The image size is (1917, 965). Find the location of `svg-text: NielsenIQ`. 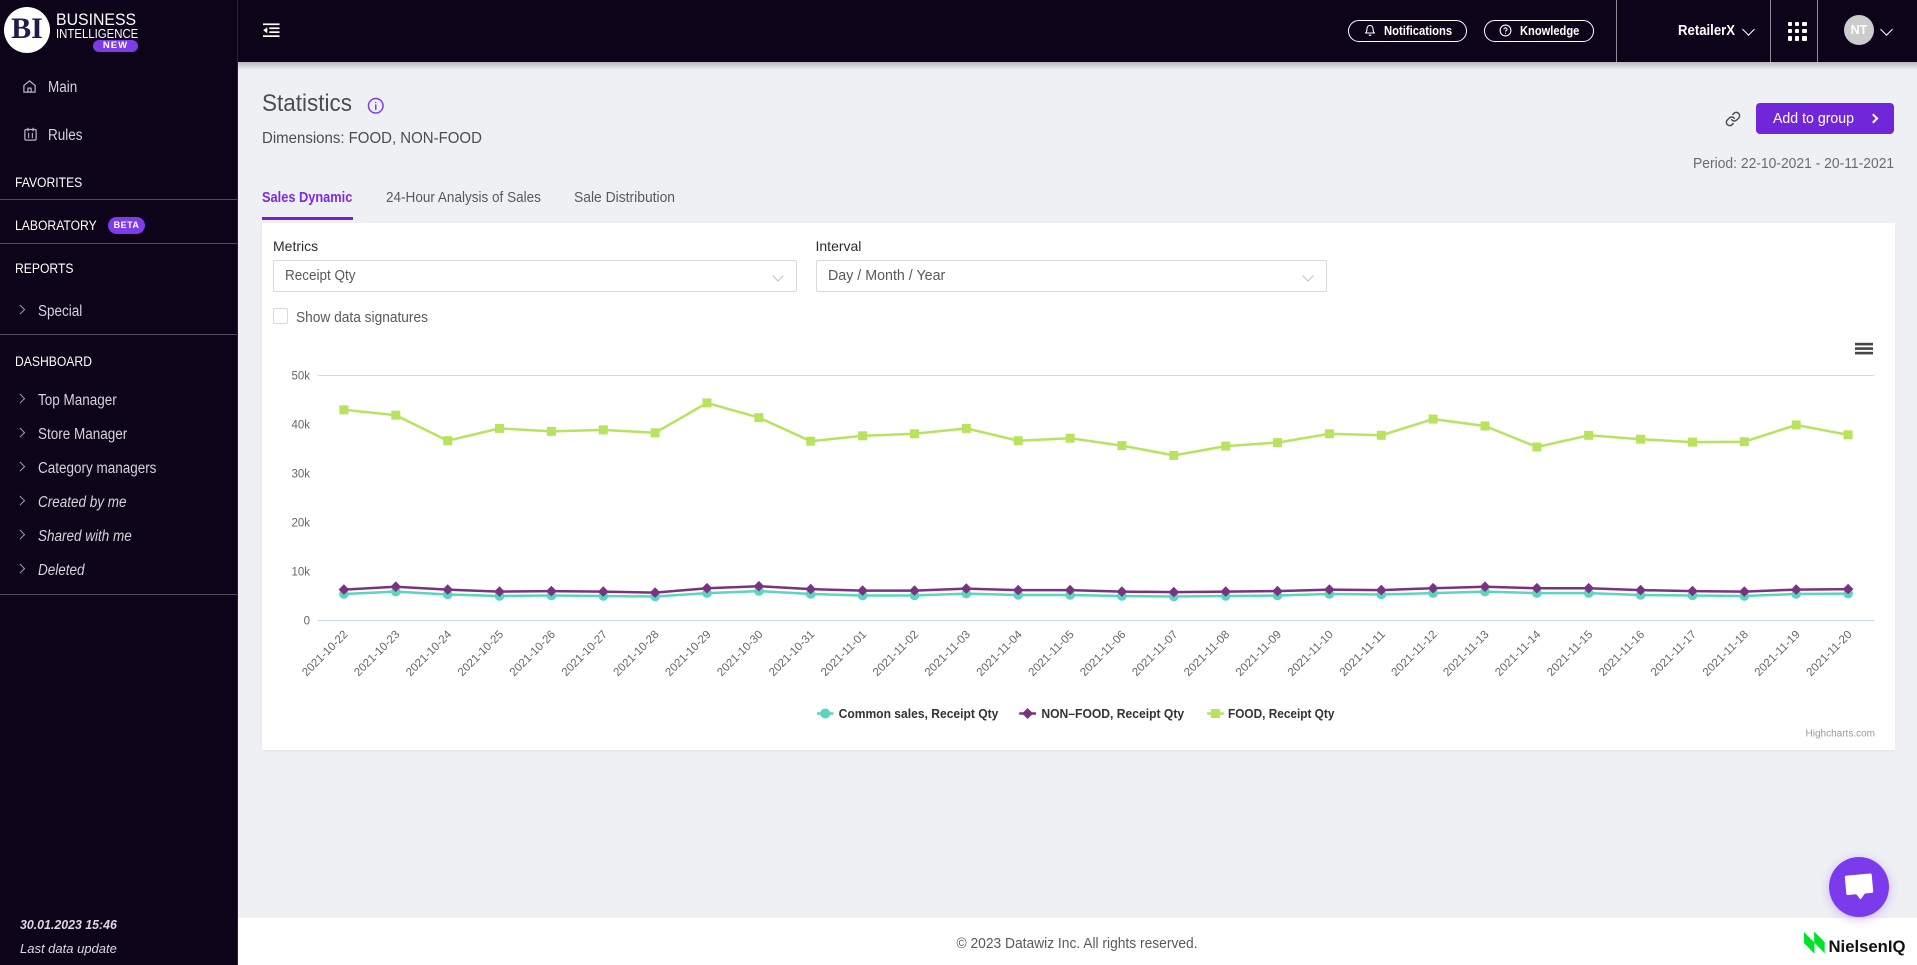

svg-text: NielsenIQ is located at coordinates (1867, 947).